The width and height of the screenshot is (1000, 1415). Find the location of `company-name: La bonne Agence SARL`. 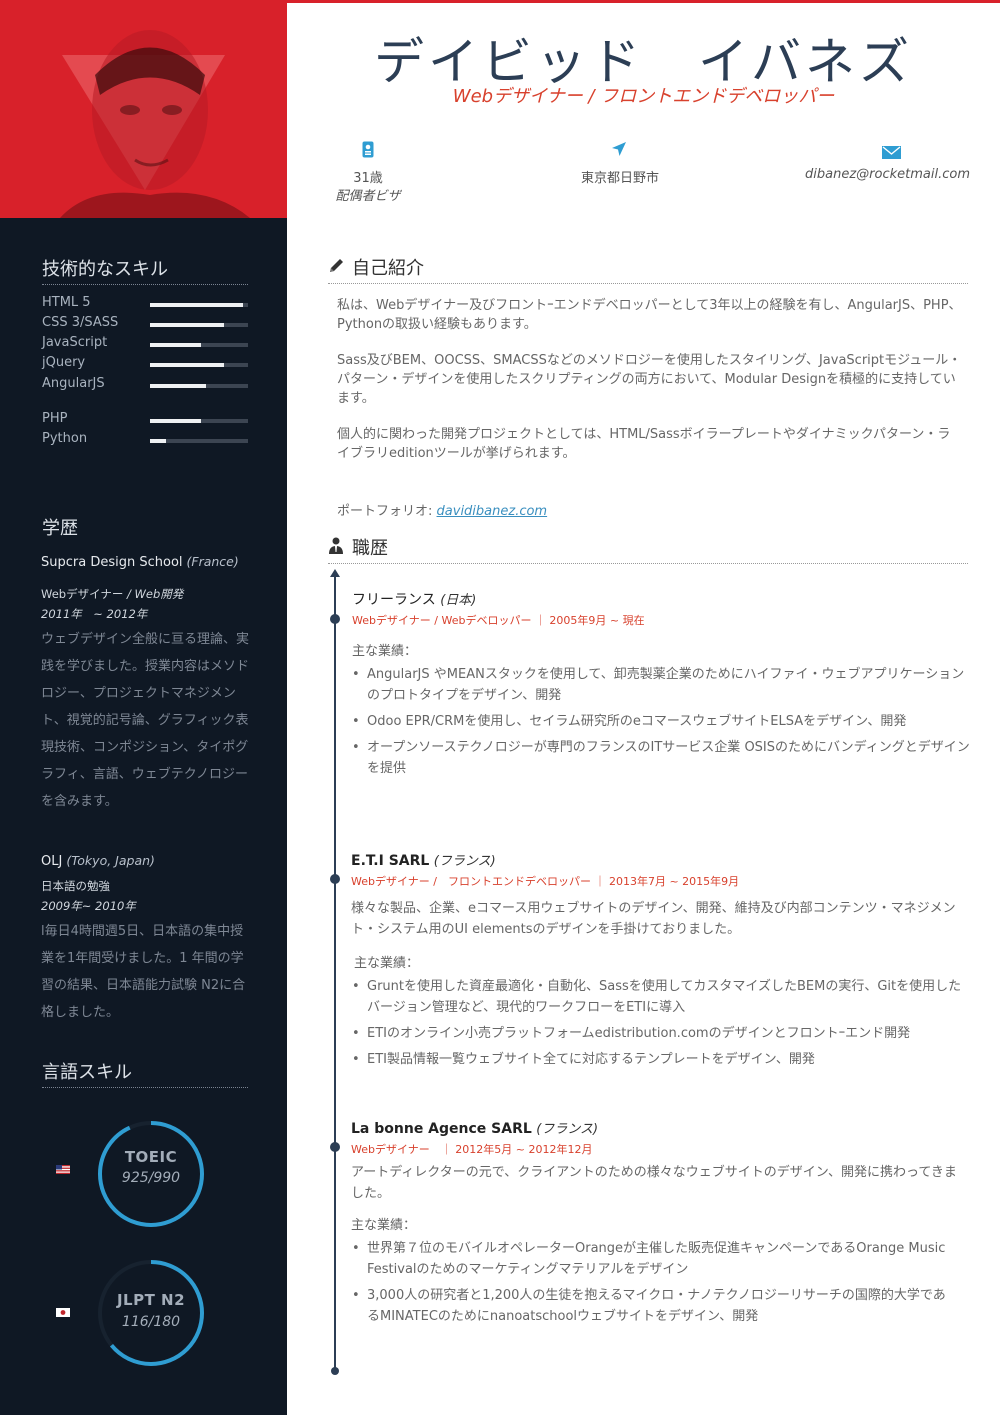

company-name: La bonne Agence SARL is located at coordinates (441, 1129).